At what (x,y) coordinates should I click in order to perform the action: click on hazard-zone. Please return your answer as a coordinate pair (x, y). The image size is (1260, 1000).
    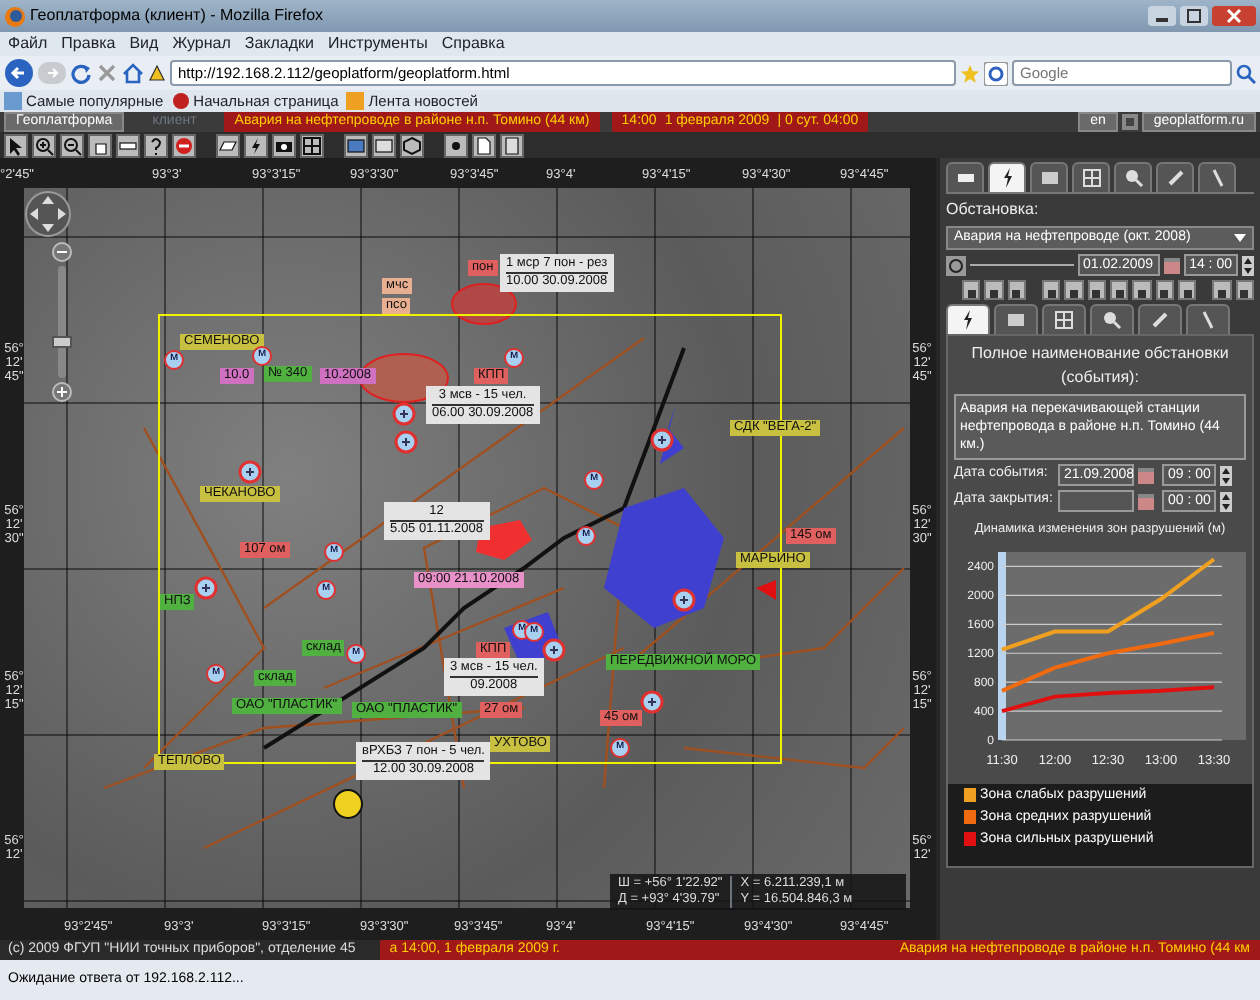
    Looking at the image, I should click on (484, 304).